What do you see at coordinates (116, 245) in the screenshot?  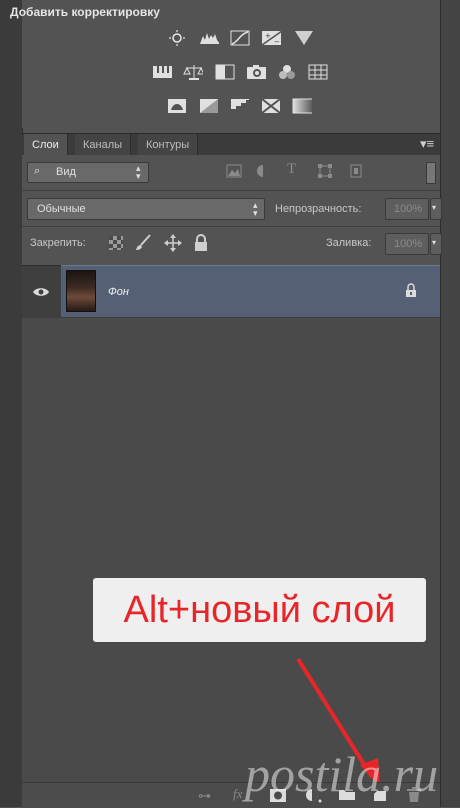 I see `lock-transparent-icon` at bounding box center [116, 245].